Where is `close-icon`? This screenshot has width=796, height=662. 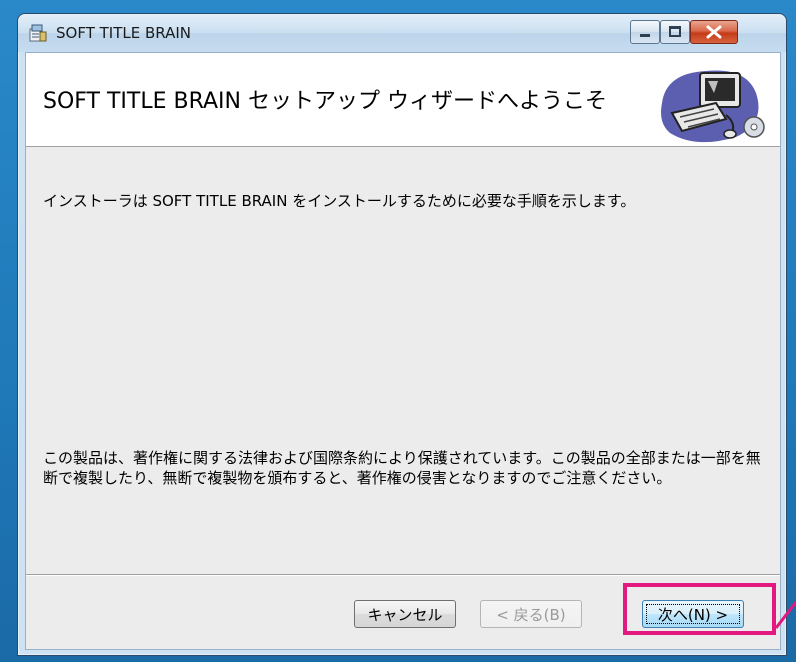
close-icon is located at coordinates (714, 32).